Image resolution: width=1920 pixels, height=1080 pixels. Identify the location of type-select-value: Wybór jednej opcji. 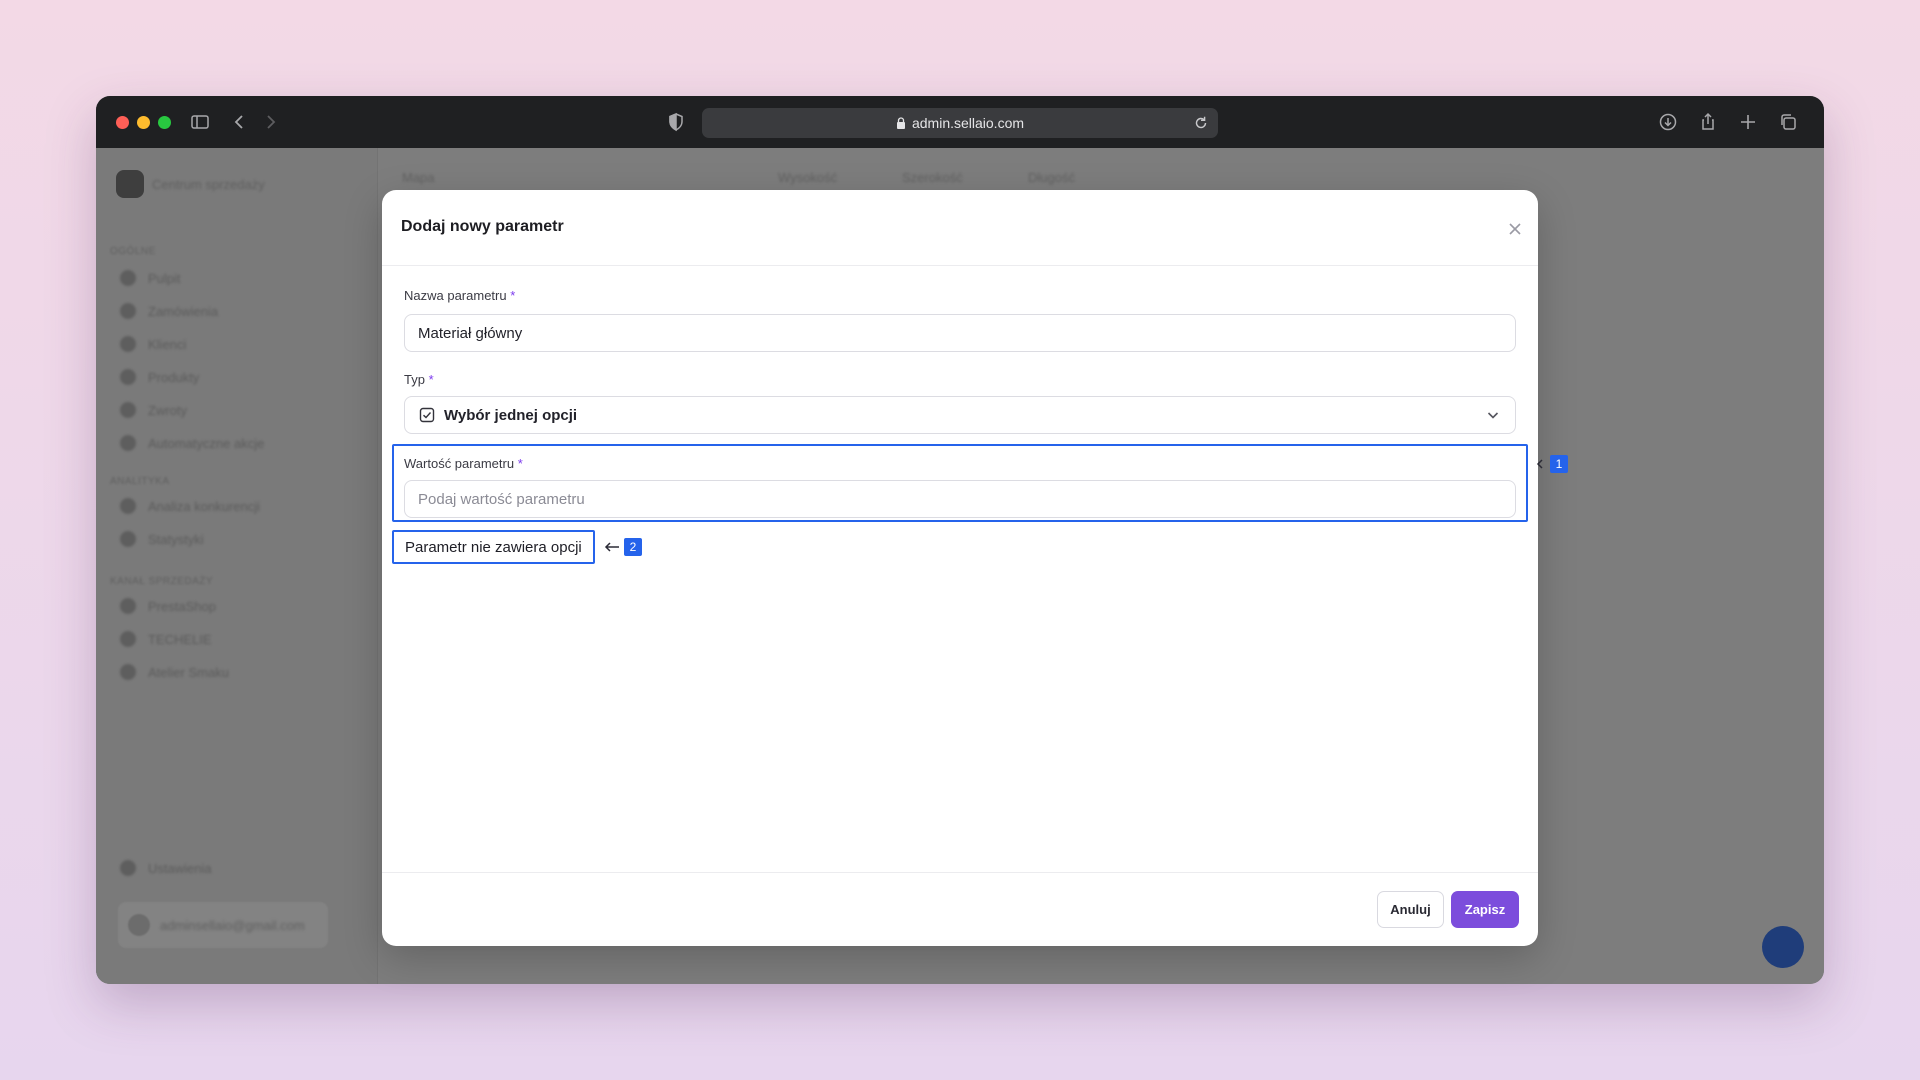
(511, 415).